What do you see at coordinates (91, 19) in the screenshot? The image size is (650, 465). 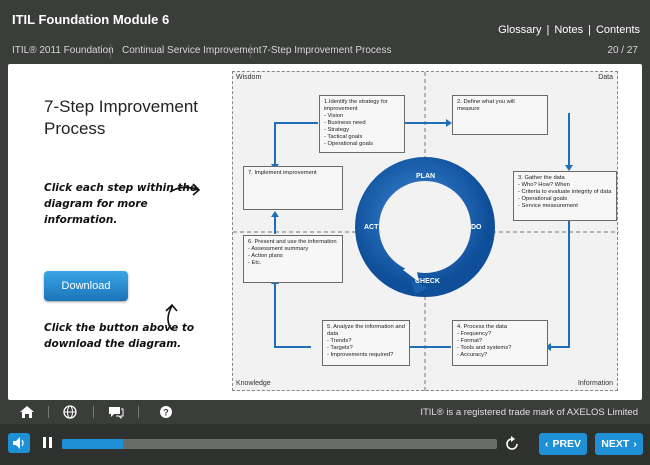 I see `module-title: ITIL Foundation Module 6` at bounding box center [91, 19].